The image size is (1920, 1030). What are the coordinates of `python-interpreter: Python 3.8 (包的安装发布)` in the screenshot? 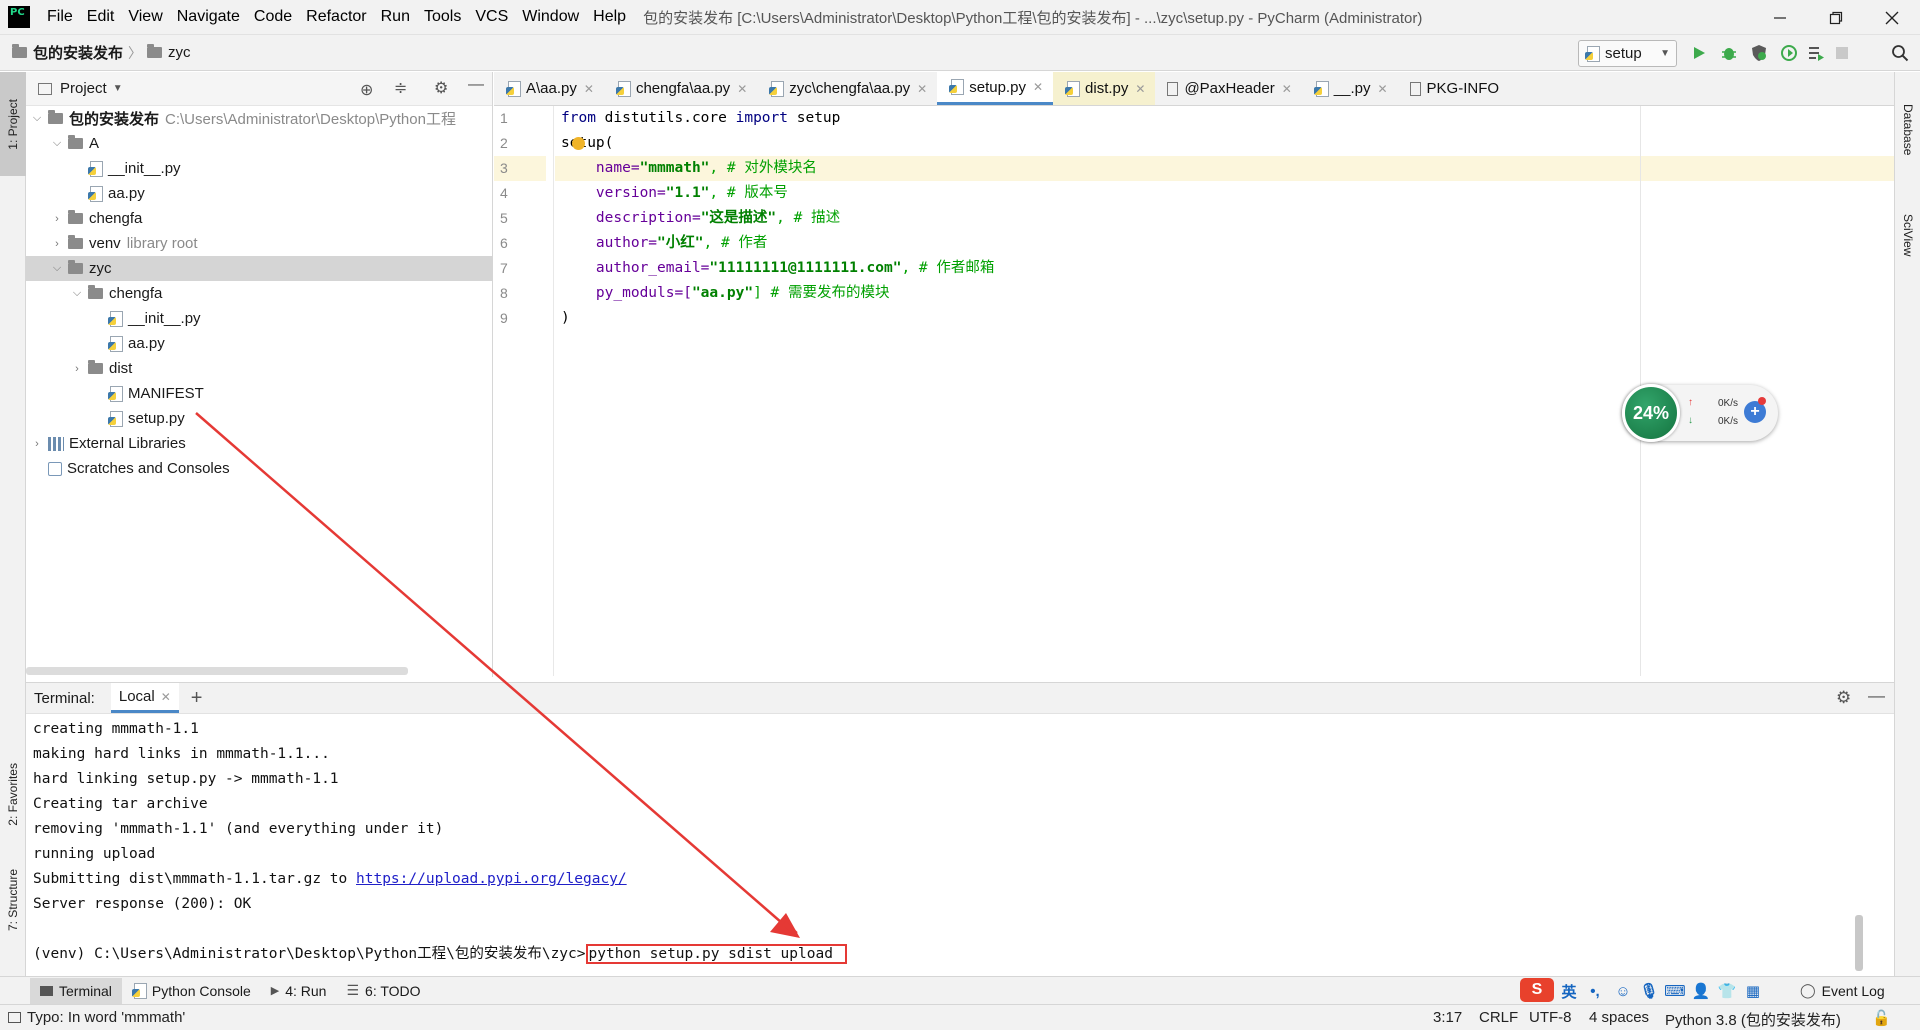 It's located at (1753, 1019).